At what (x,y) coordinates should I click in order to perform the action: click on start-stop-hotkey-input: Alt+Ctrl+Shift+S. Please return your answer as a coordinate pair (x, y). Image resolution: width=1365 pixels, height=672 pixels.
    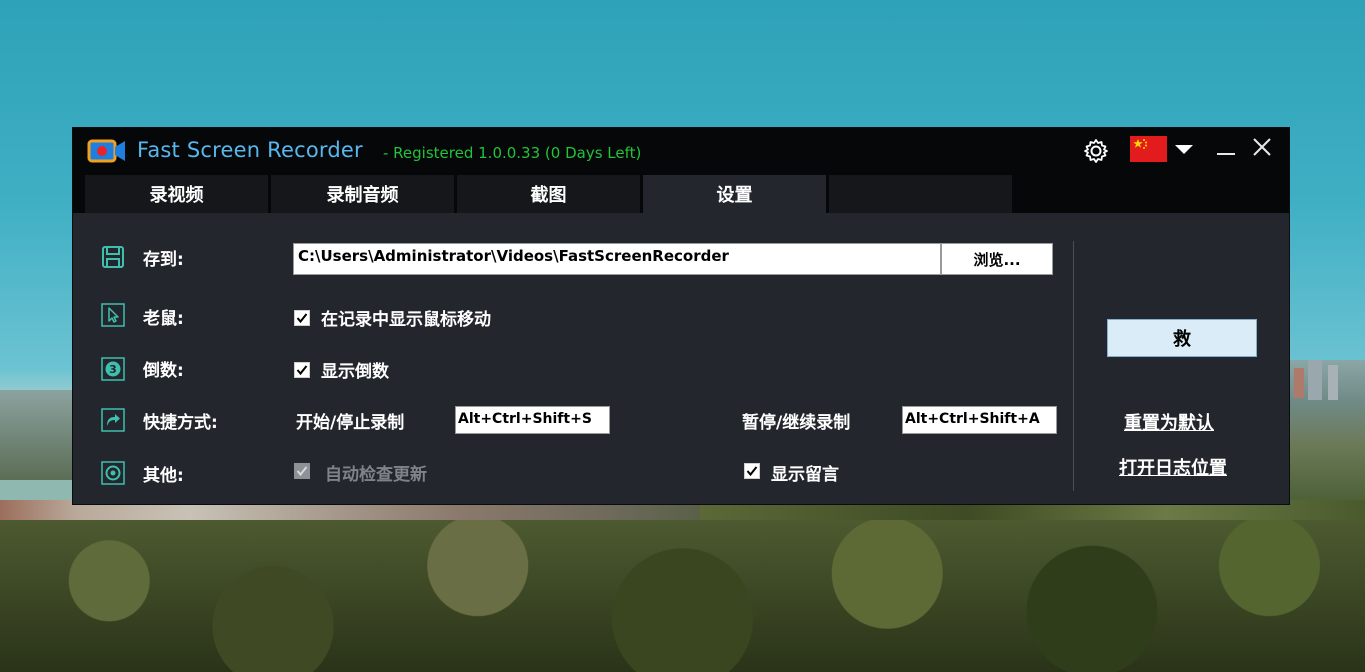
    Looking at the image, I should click on (532, 420).